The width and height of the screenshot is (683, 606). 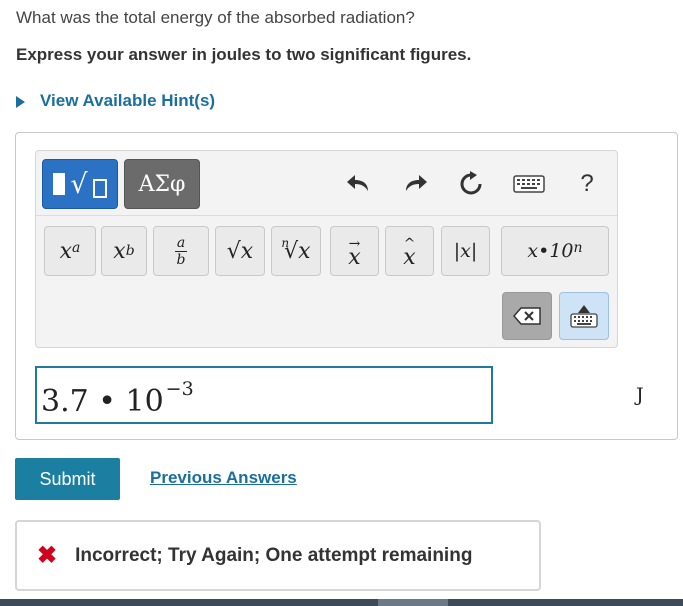 I want to click on unit-vector-button: ^ x, so click(x=409, y=251).